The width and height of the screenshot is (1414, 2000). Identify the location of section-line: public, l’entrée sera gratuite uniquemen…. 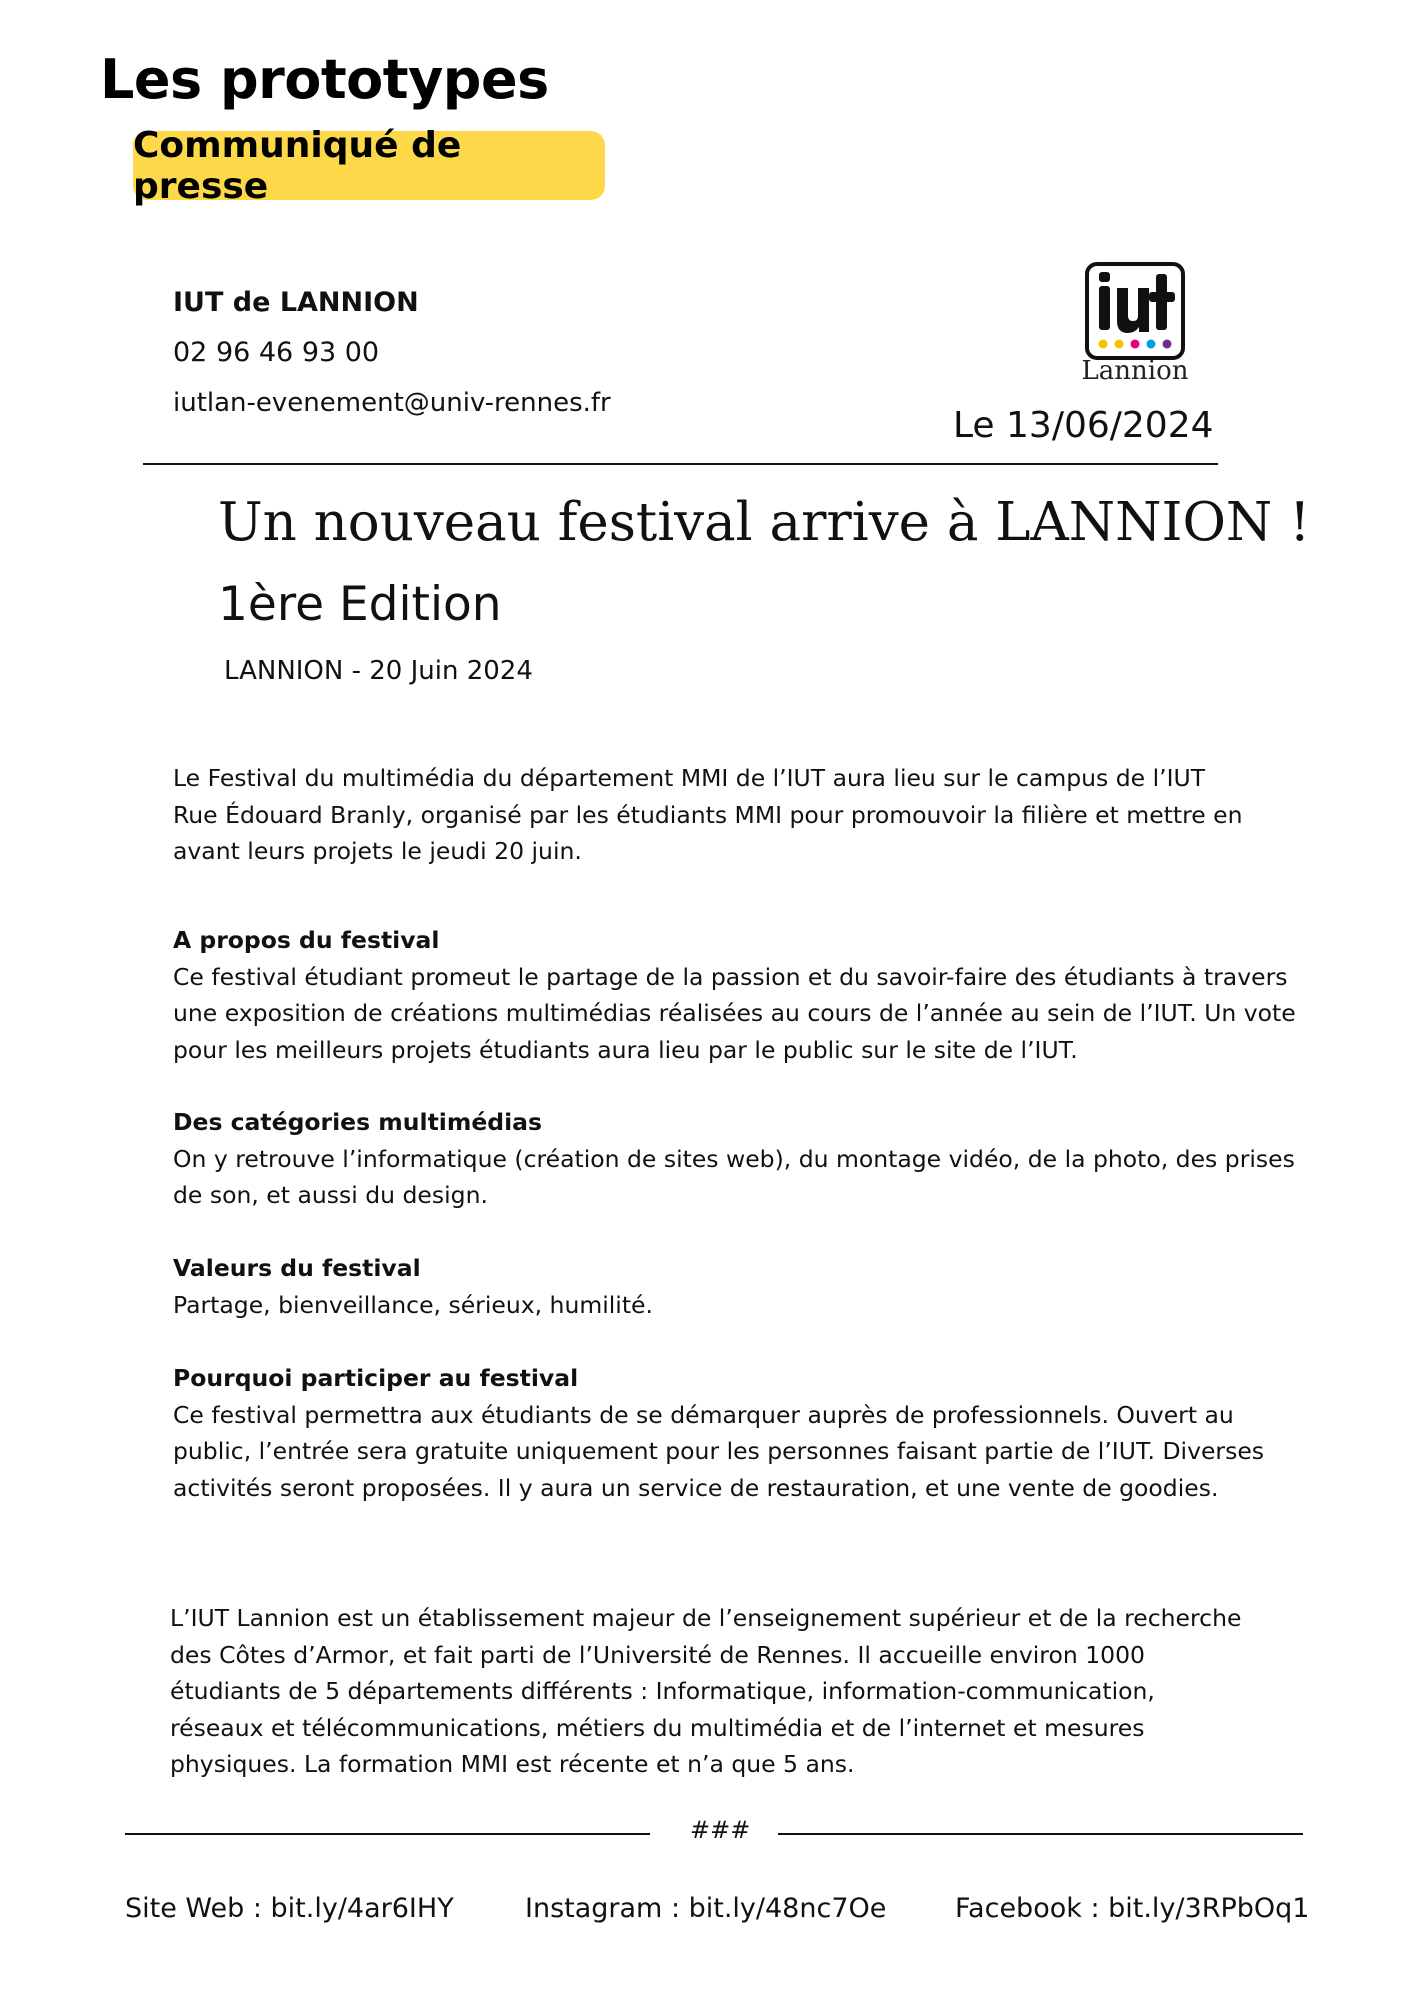
(719, 1451).